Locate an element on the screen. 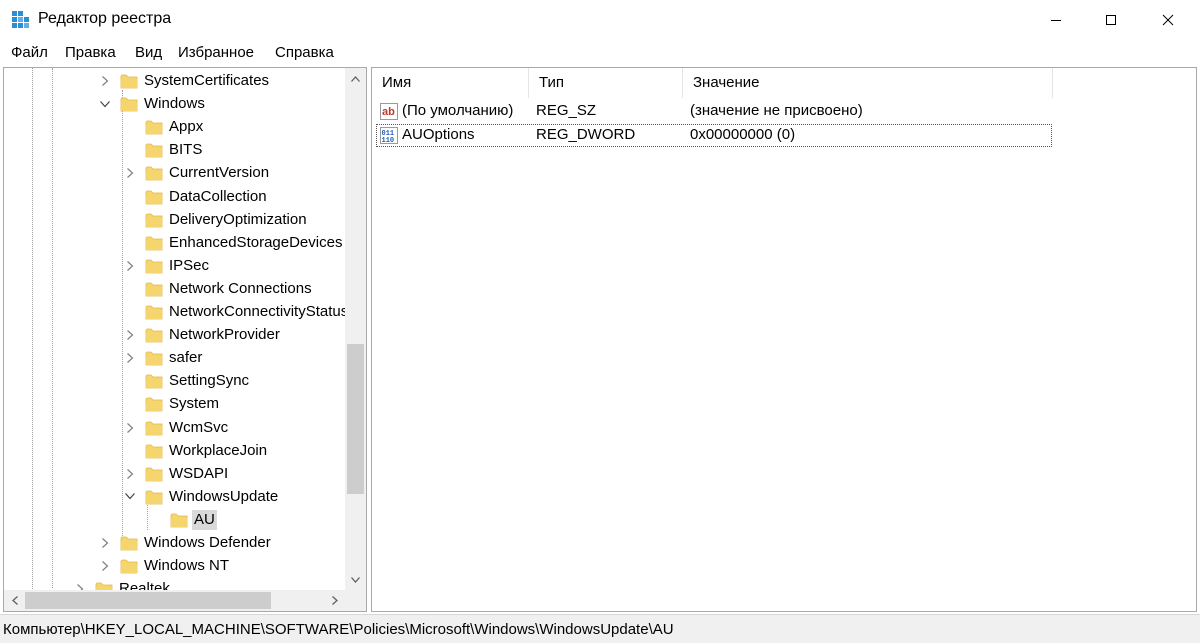  menu-favorites: Избранное is located at coordinates (216, 52).